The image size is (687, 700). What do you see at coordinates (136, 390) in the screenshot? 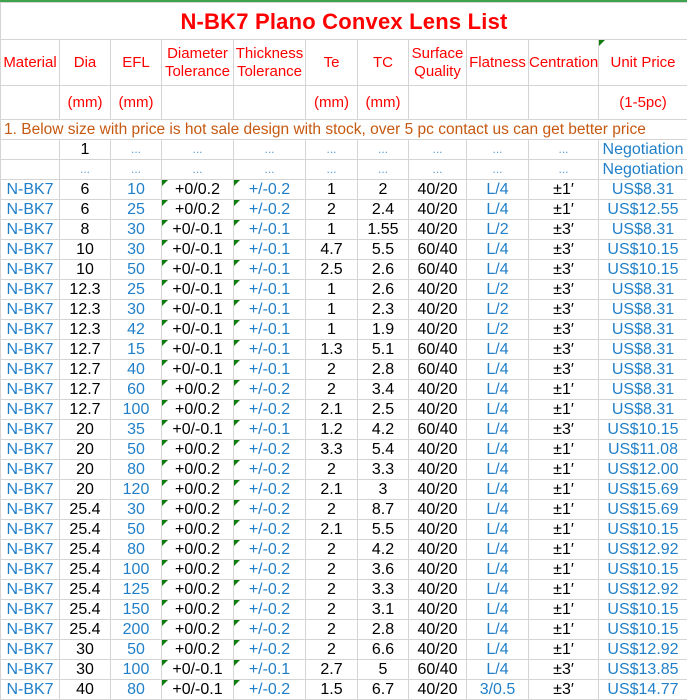
I see `cell-efl: 60` at bounding box center [136, 390].